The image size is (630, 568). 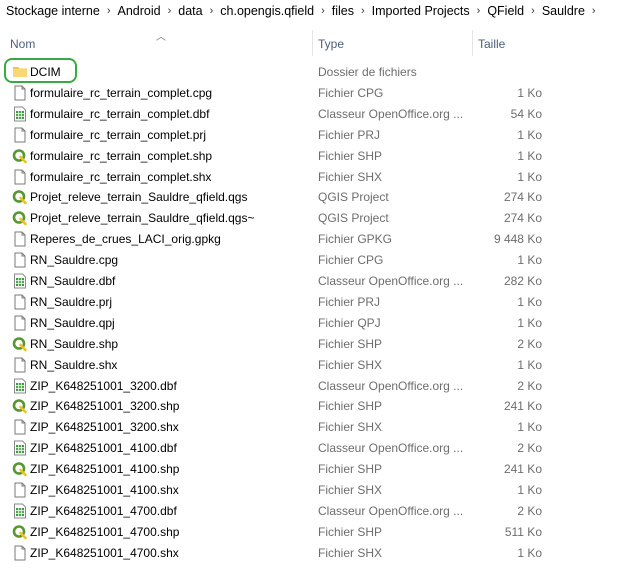 What do you see at coordinates (315, 323) in the screenshot?
I see `file-row: RN_Sauldre.qpj Fichier QPJ 1 Ko` at bounding box center [315, 323].